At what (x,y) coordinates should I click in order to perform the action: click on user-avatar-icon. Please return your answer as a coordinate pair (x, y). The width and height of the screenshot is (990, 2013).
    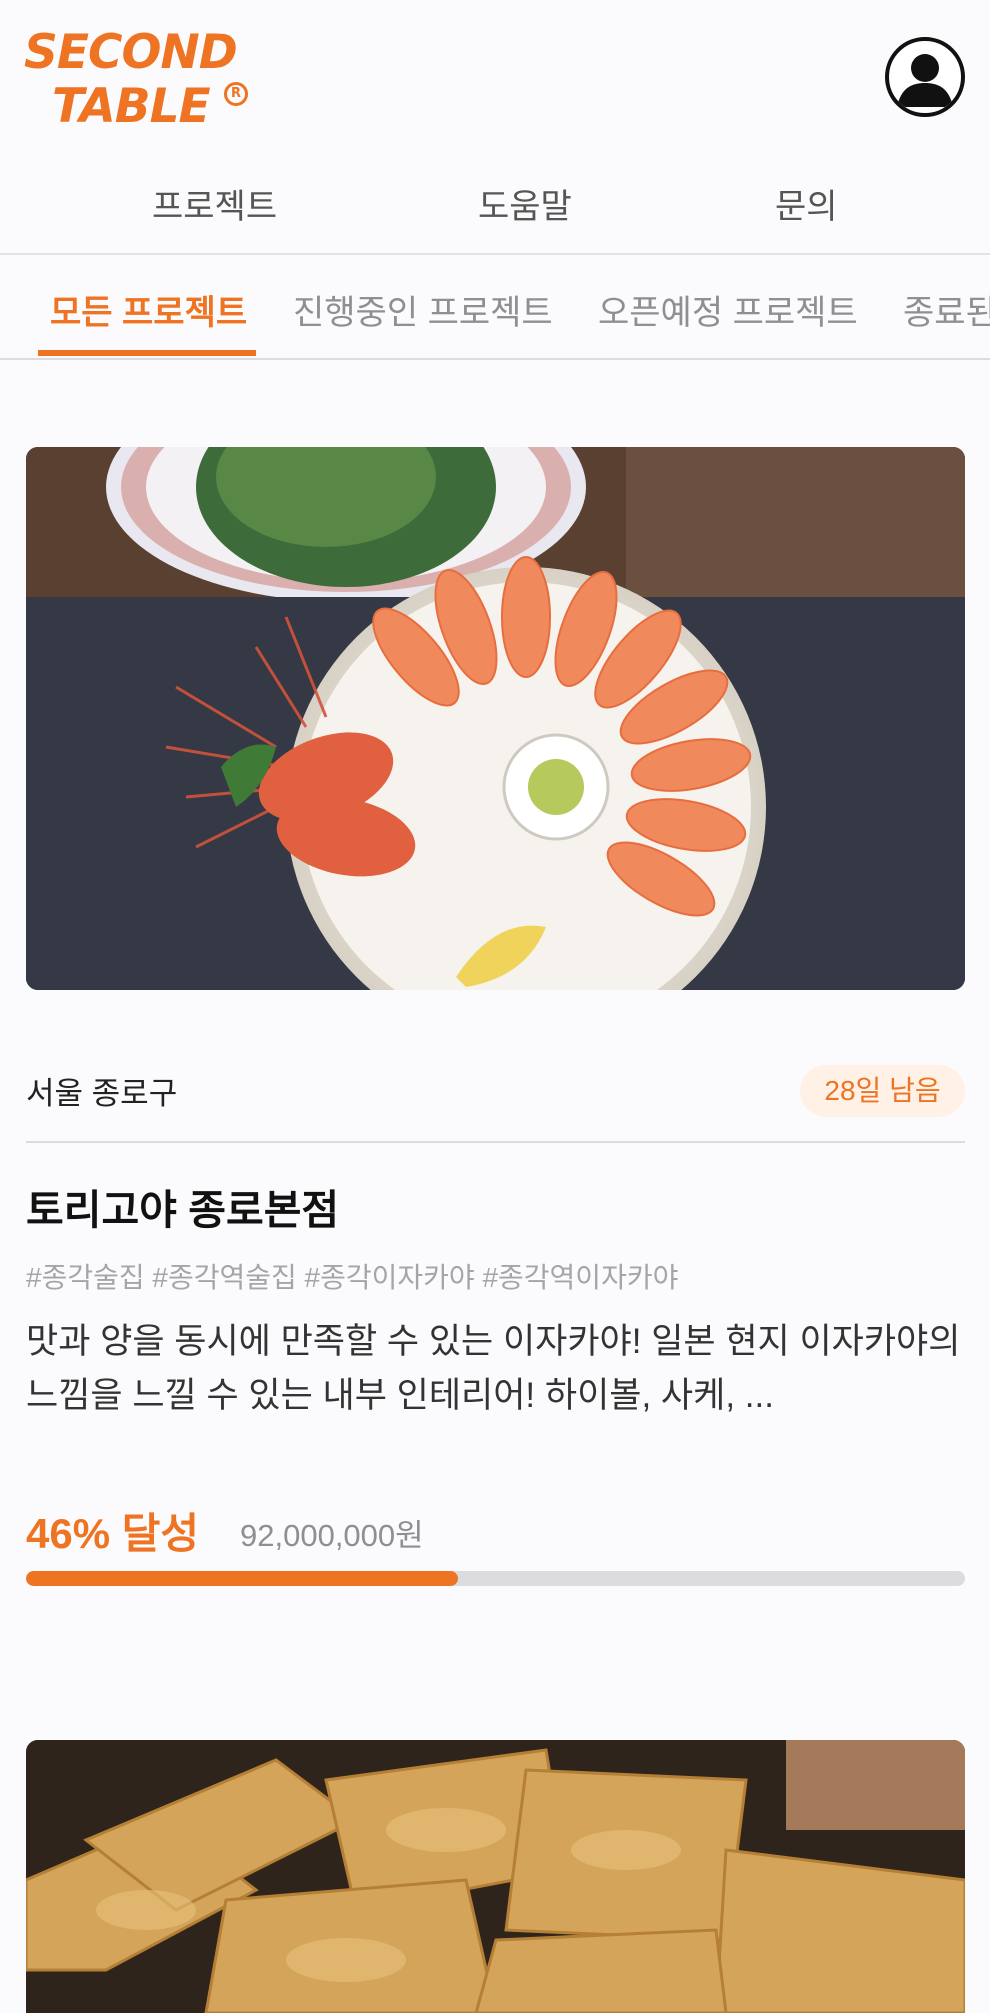
    Looking at the image, I should click on (925, 77).